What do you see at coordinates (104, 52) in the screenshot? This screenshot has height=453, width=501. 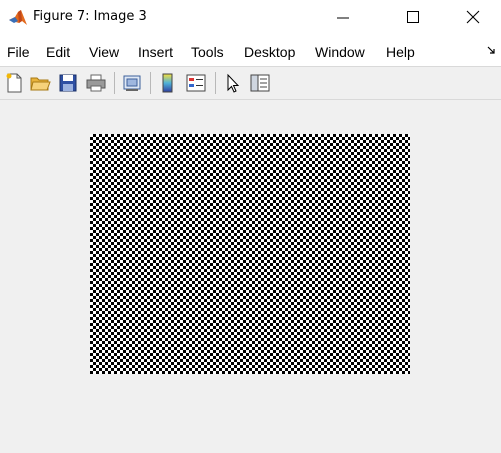 I see `menu-view: View` at bounding box center [104, 52].